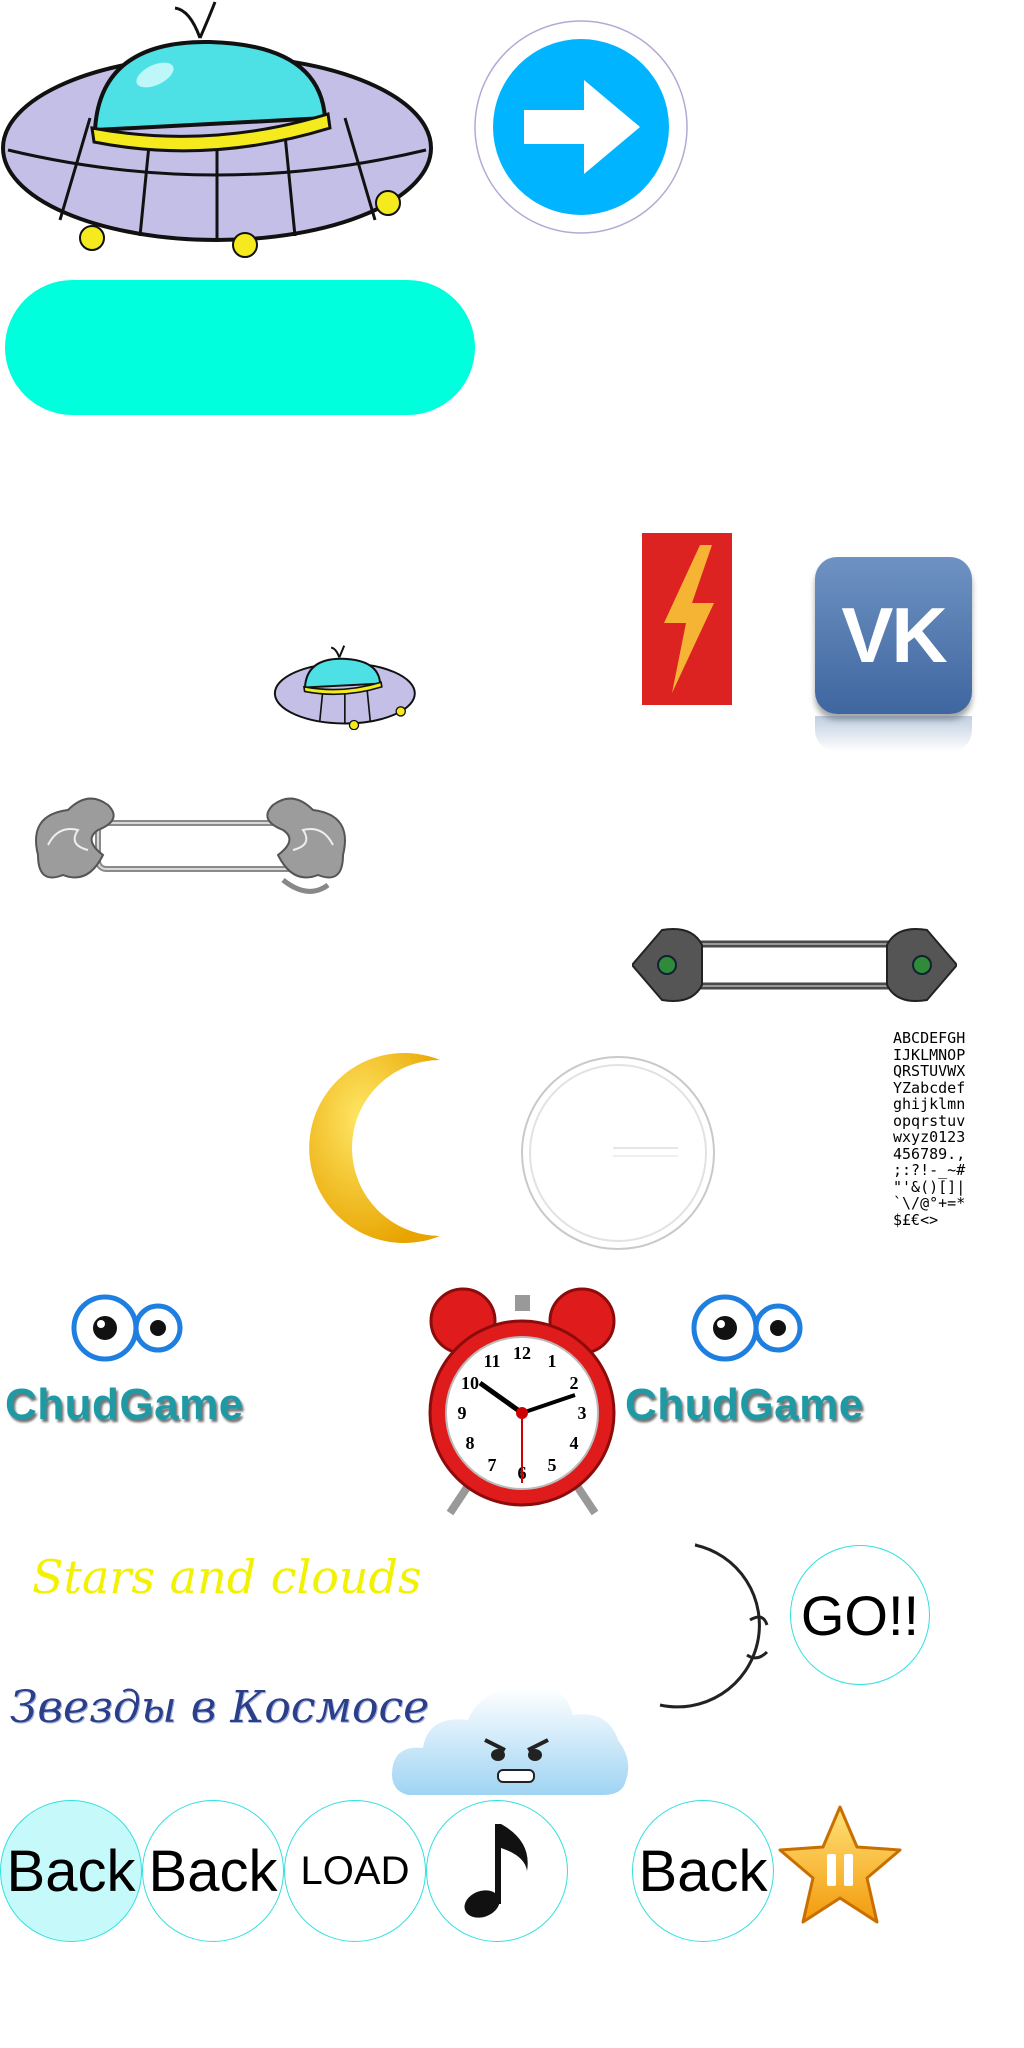 This screenshot has height=2048, width=1024. I want to click on clock-number: 9, so click(462, 1413).